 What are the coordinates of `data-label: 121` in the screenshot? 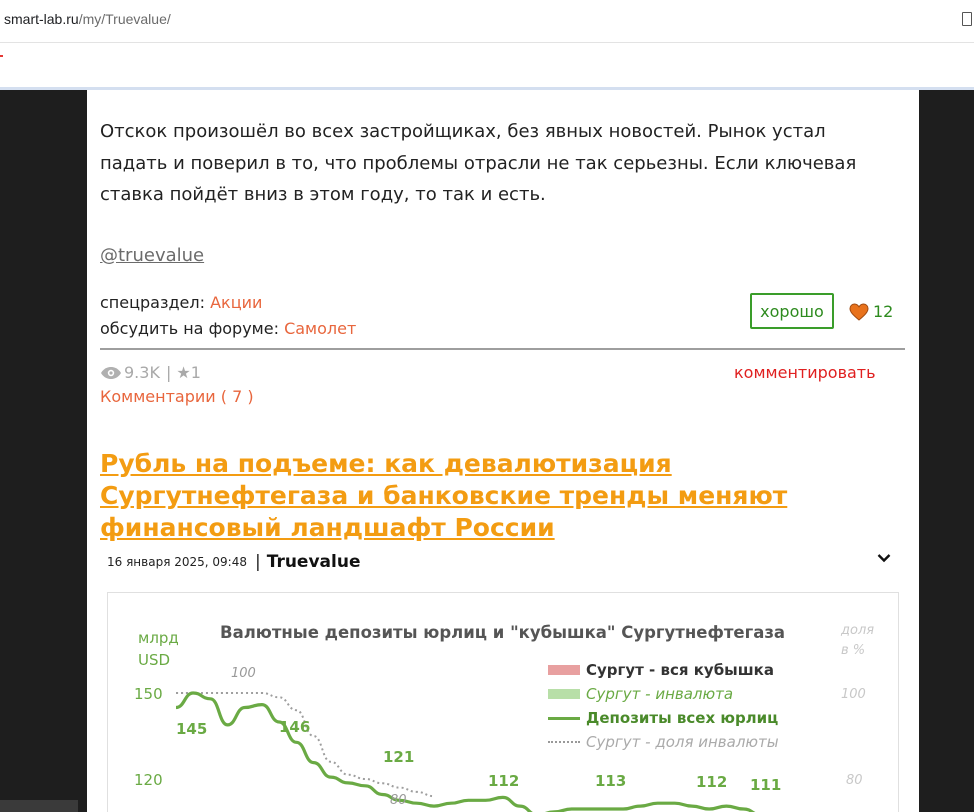 It's located at (399, 757).